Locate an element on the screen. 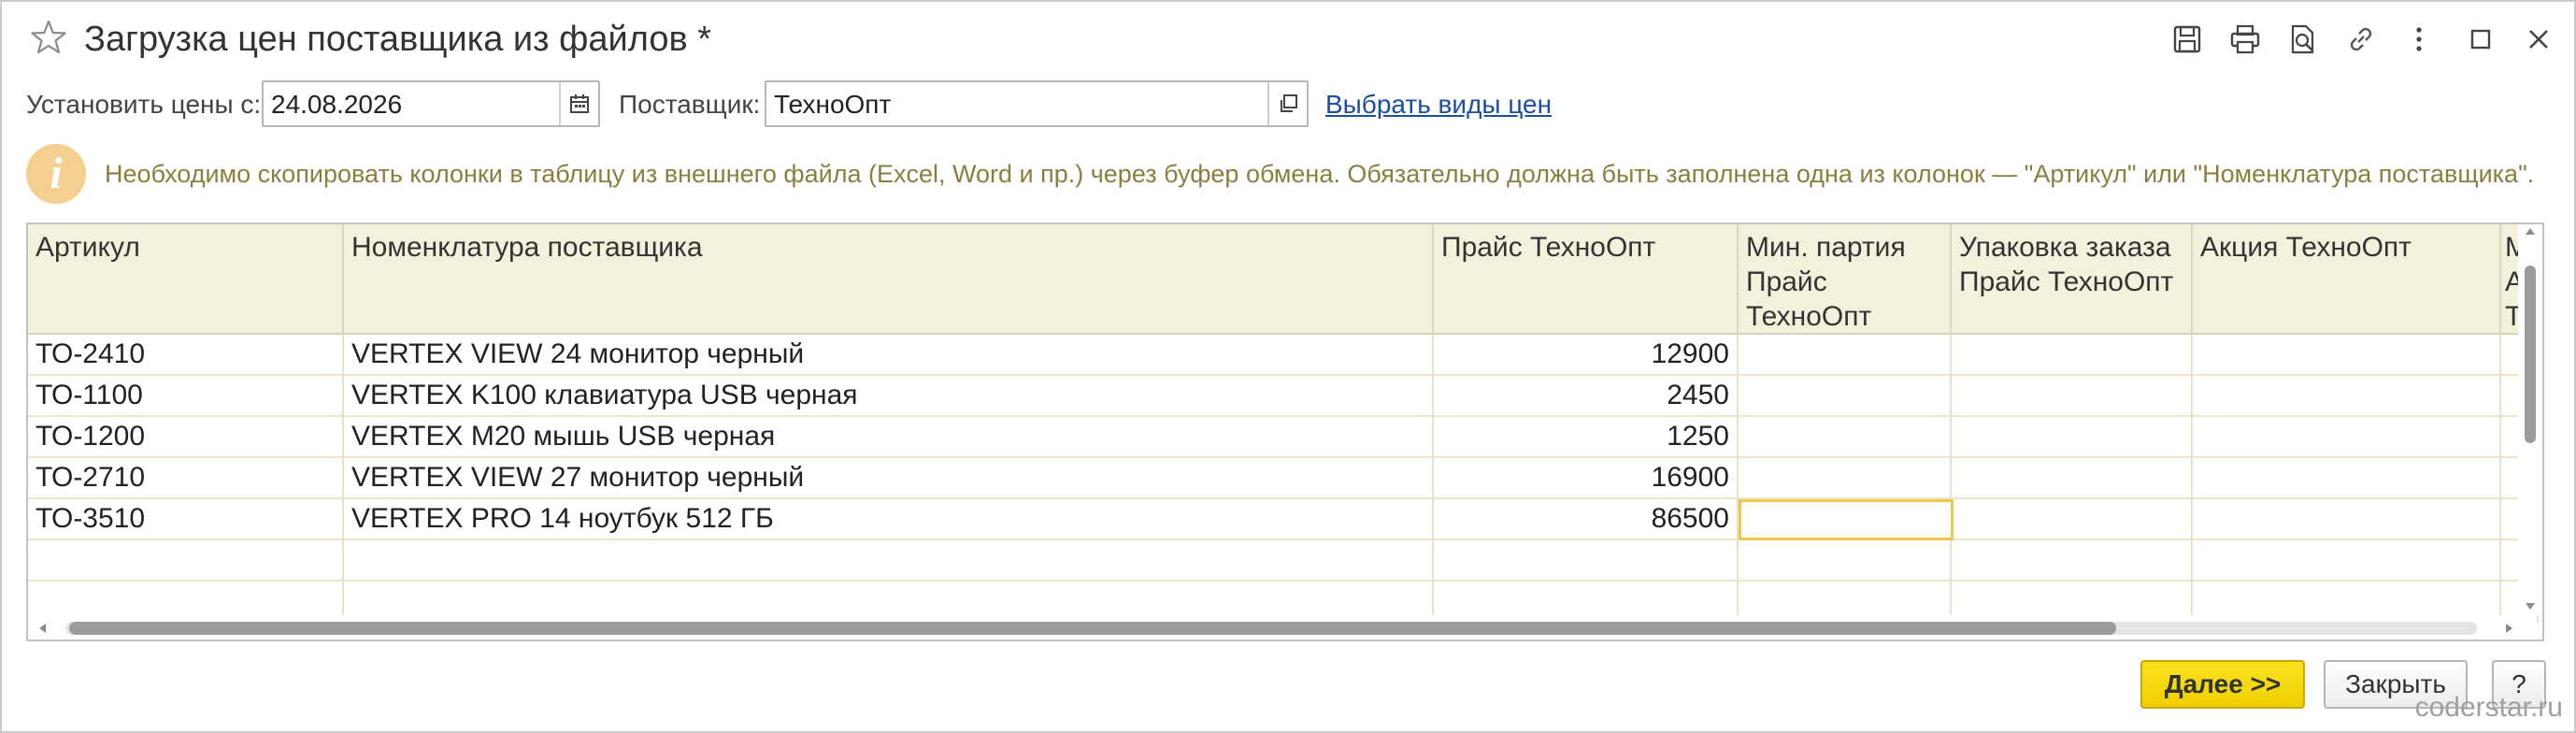 Image resolution: width=2576 pixels, height=733 pixels. date-field is located at coordinates (431, 104).